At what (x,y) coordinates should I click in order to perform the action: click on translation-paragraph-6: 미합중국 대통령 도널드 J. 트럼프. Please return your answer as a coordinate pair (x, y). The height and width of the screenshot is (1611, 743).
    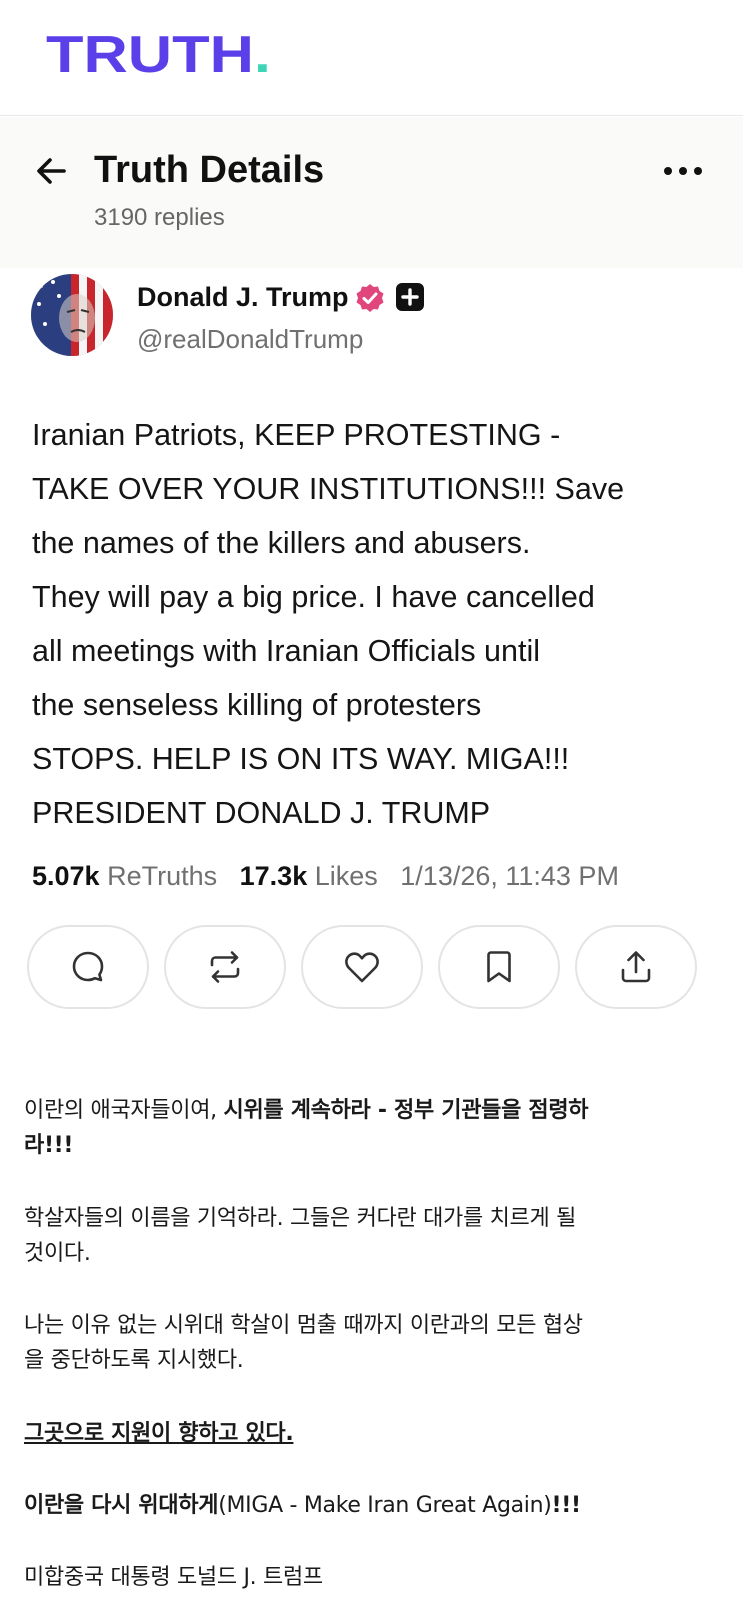
    Looking at the image, I should click on (369, 1577).